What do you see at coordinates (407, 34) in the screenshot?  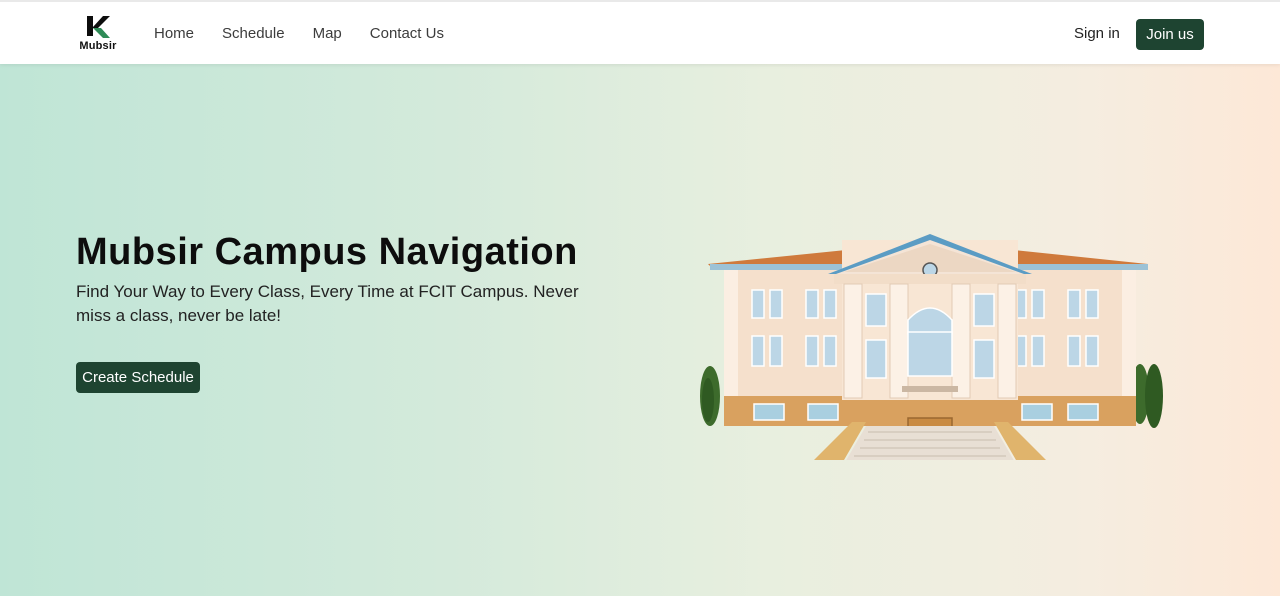 I see `nav-link-contact-us: Contact Us` at bounding box center [407, 34].